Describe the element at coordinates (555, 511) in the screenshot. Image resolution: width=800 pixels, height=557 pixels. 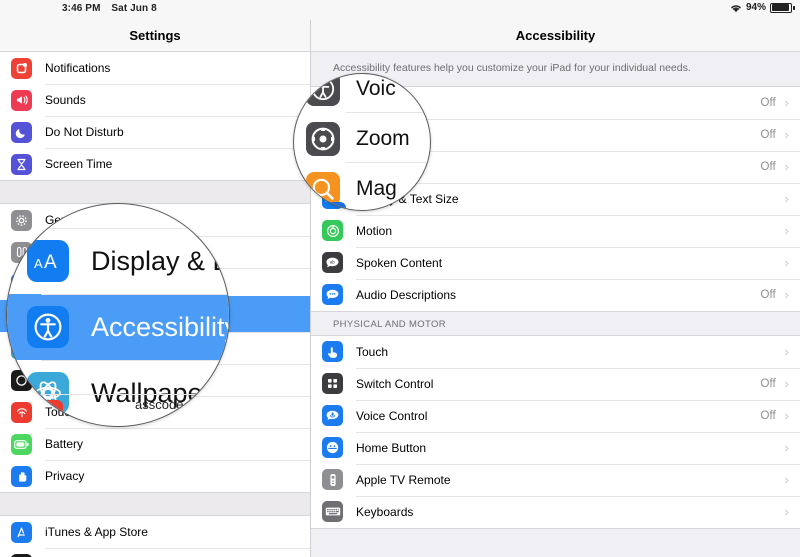
I see `row-keyboards: Keyboards ›` at that location.